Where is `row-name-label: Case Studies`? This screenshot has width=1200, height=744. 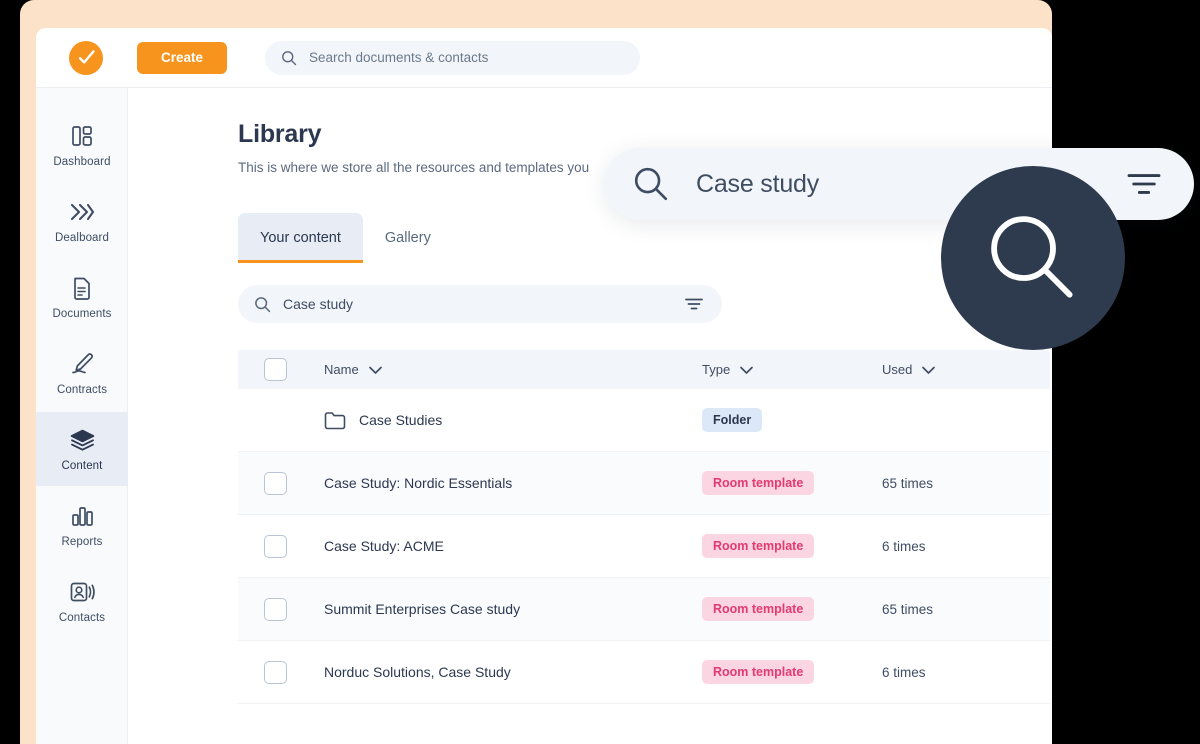
row-name-label: Case Studies is located at coordinates (401, 420).